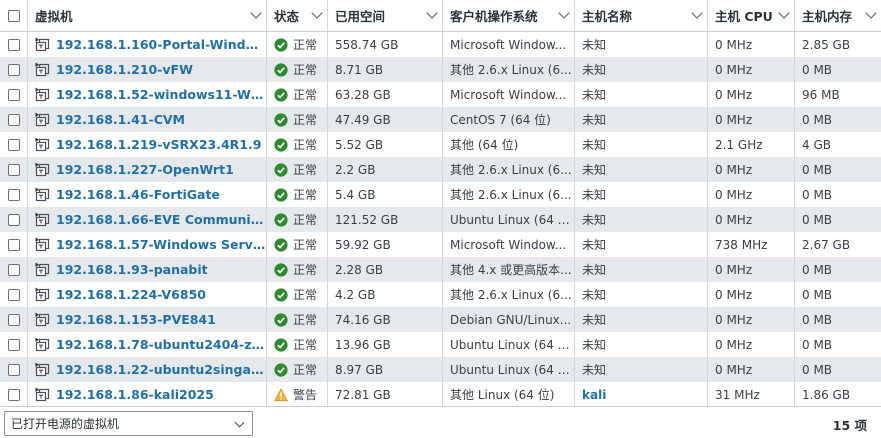 Image resolution: width=881 pixels, height=438 pixels. I want to click on used-space-value: 47.49 GB, so click(363, 119).